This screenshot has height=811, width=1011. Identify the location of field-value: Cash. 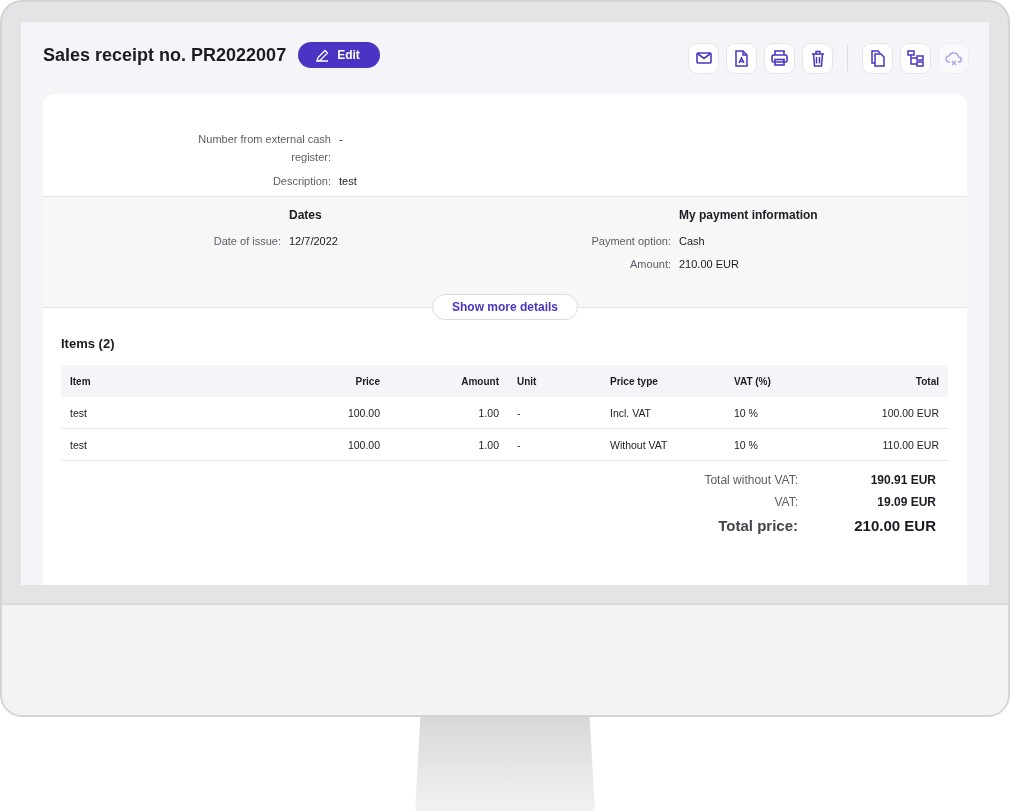
(692, 241).